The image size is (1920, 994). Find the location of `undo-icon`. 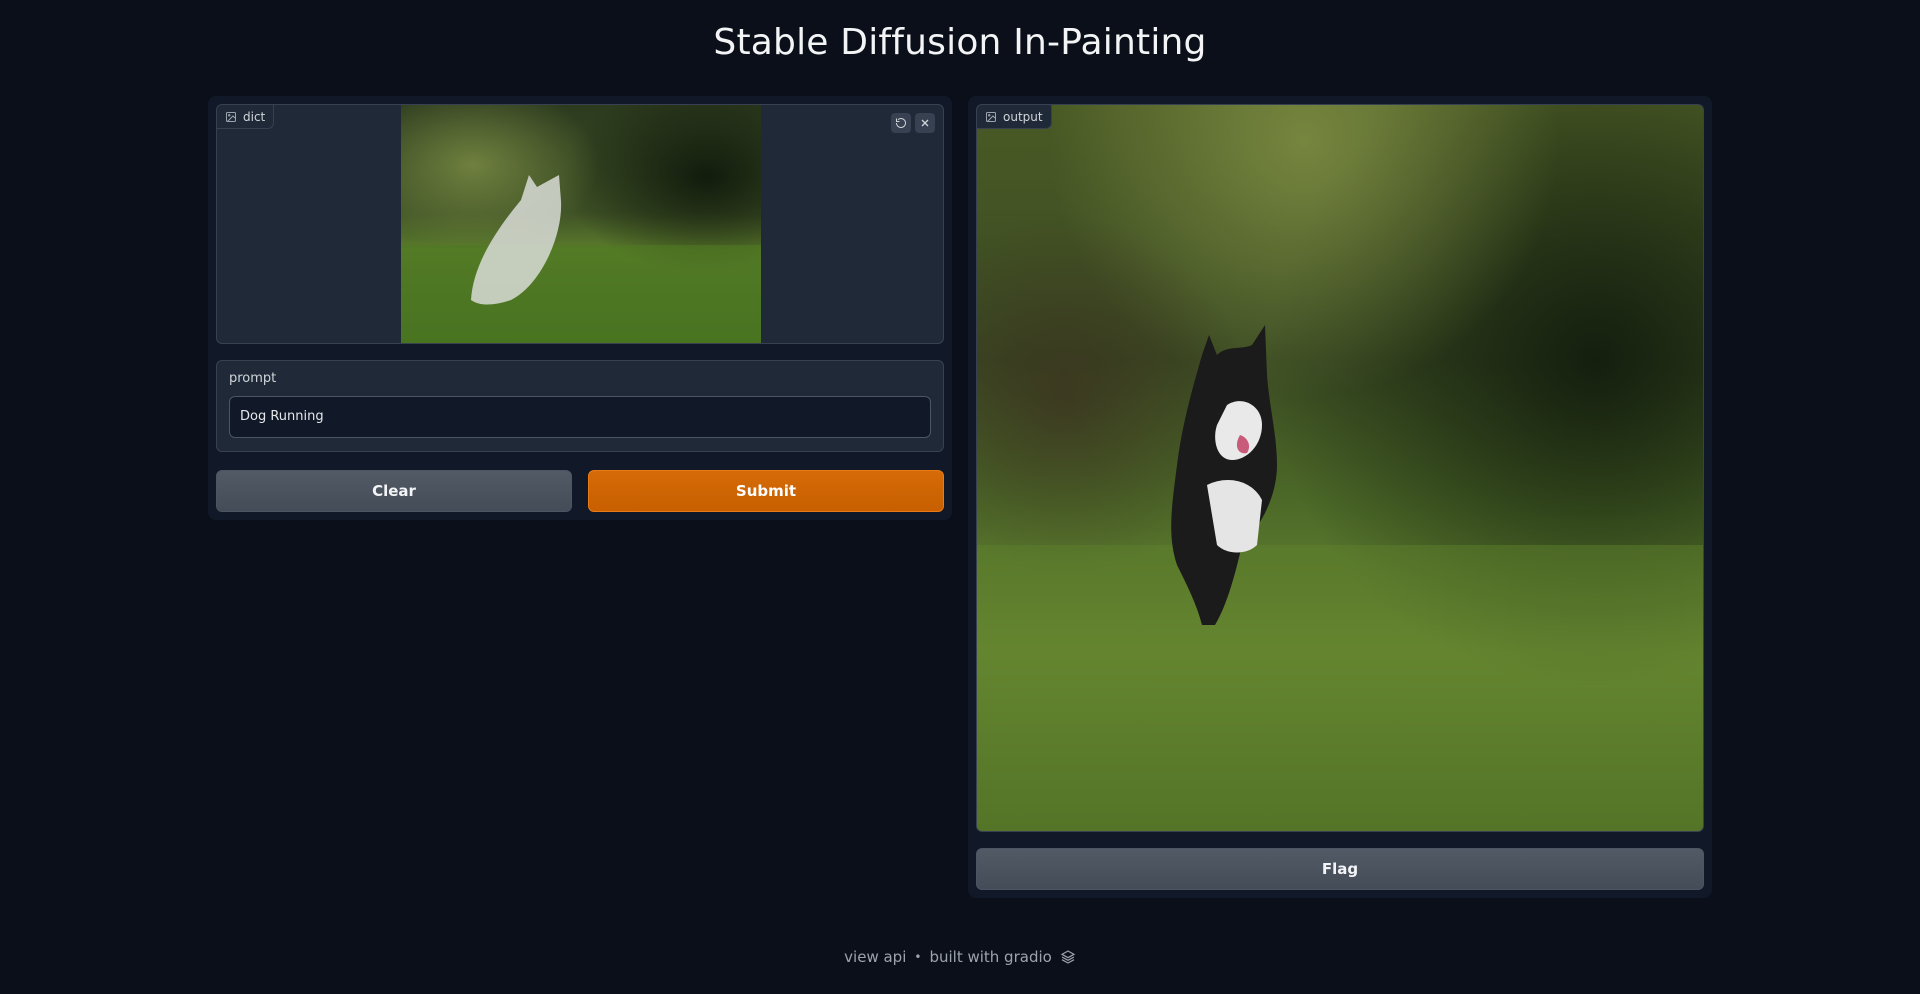

undo-icon is located at coordinates (901, 123).